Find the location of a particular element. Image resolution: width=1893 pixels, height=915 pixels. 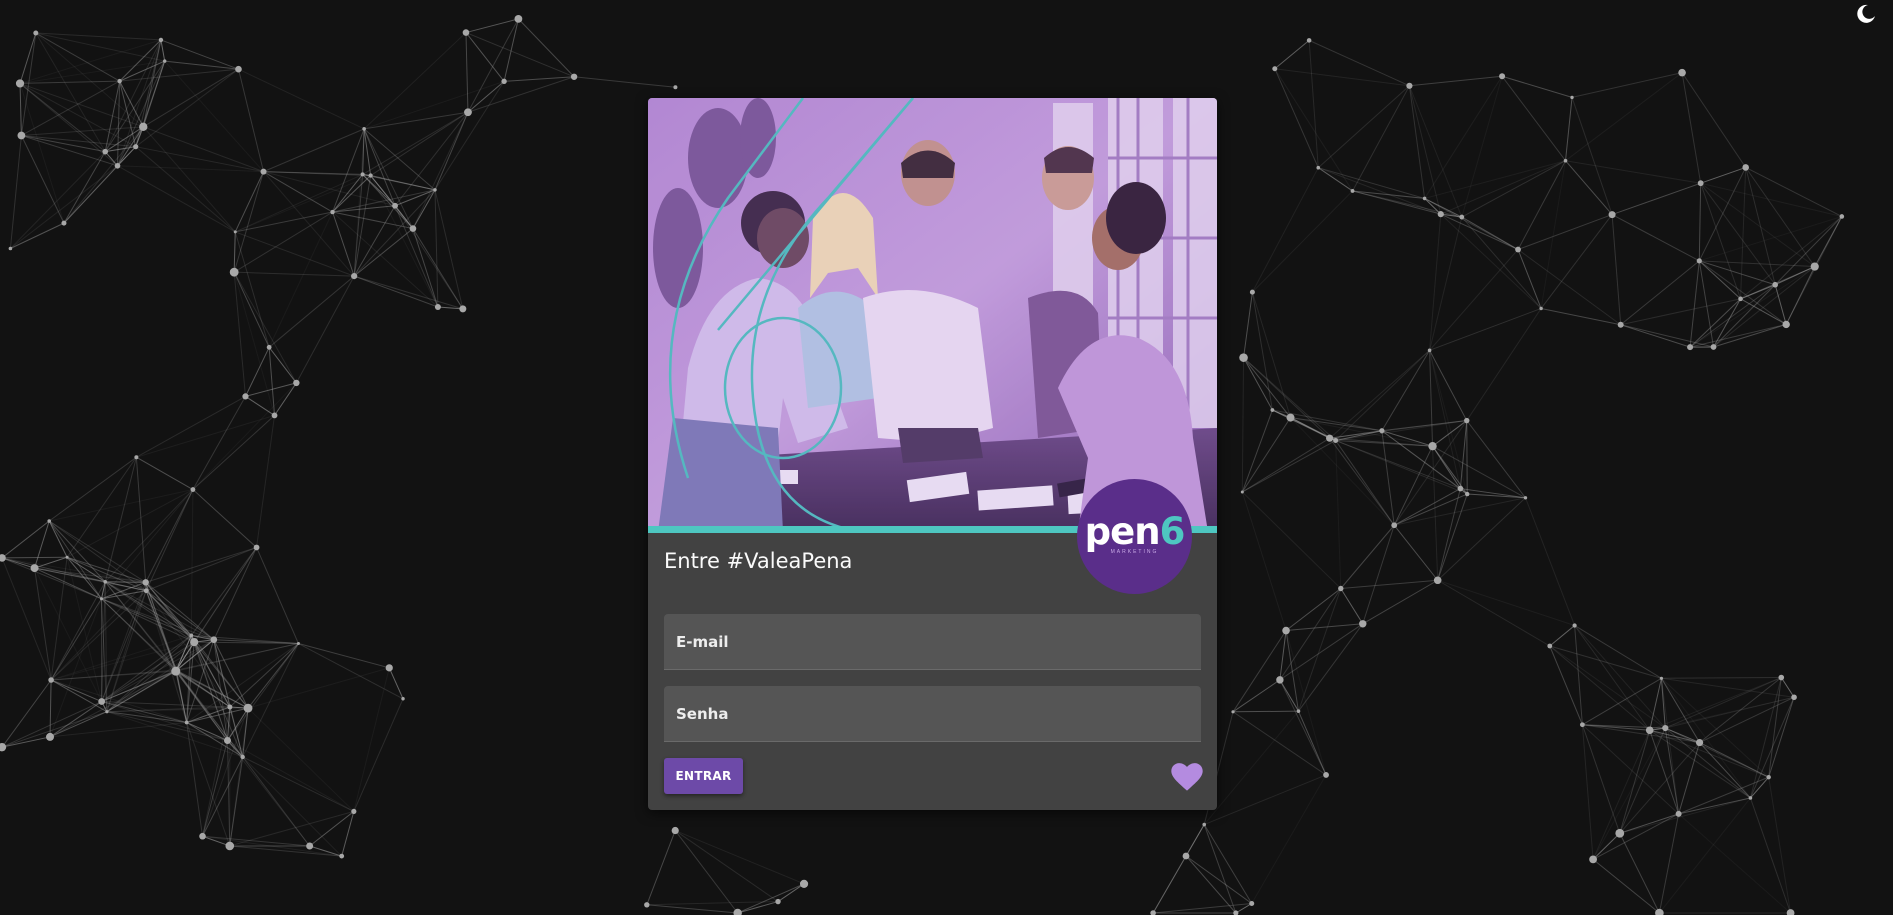

favorite-button is located at coordinates (1187, 777).